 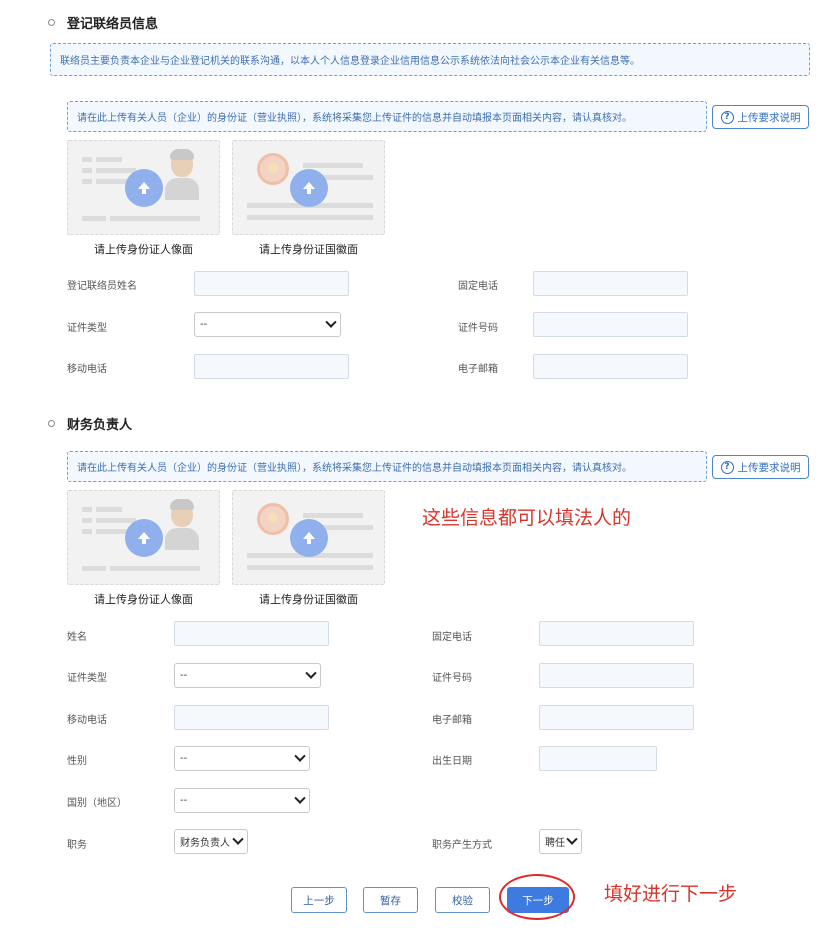 What do you see at coordinates (390, 900) in the screenshot?
I see `save-draft-button: 暂存` at bounding box center [390, 900].